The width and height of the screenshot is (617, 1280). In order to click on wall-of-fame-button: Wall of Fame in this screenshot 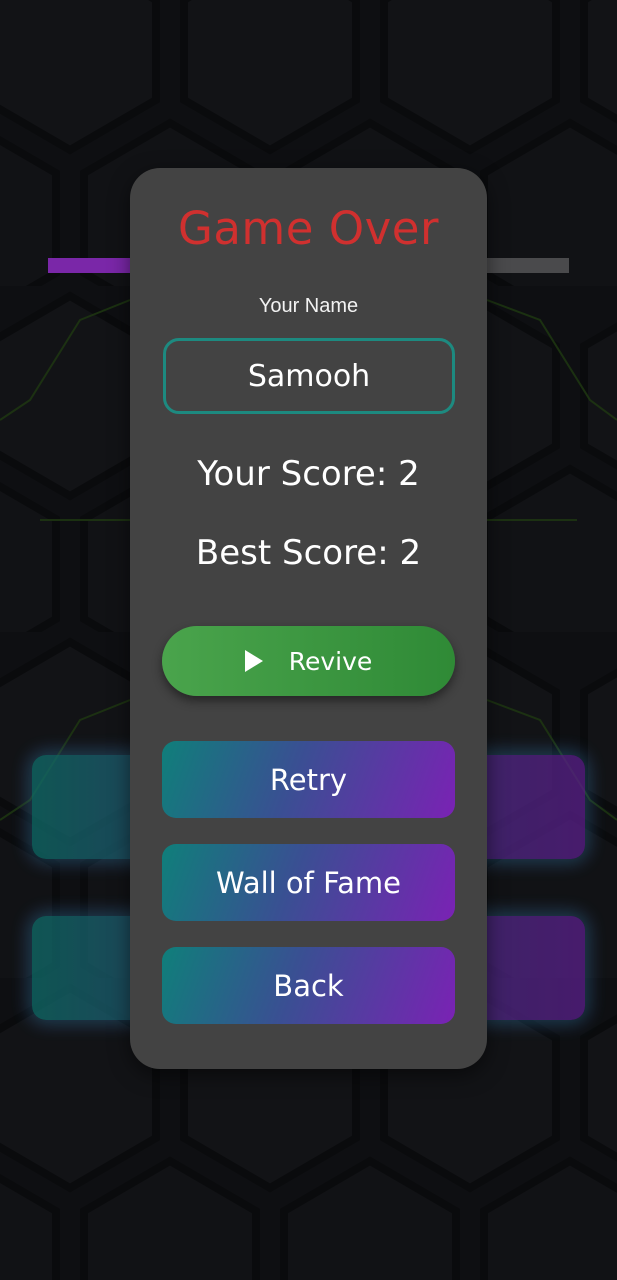, I will do `click(308, 882)`.